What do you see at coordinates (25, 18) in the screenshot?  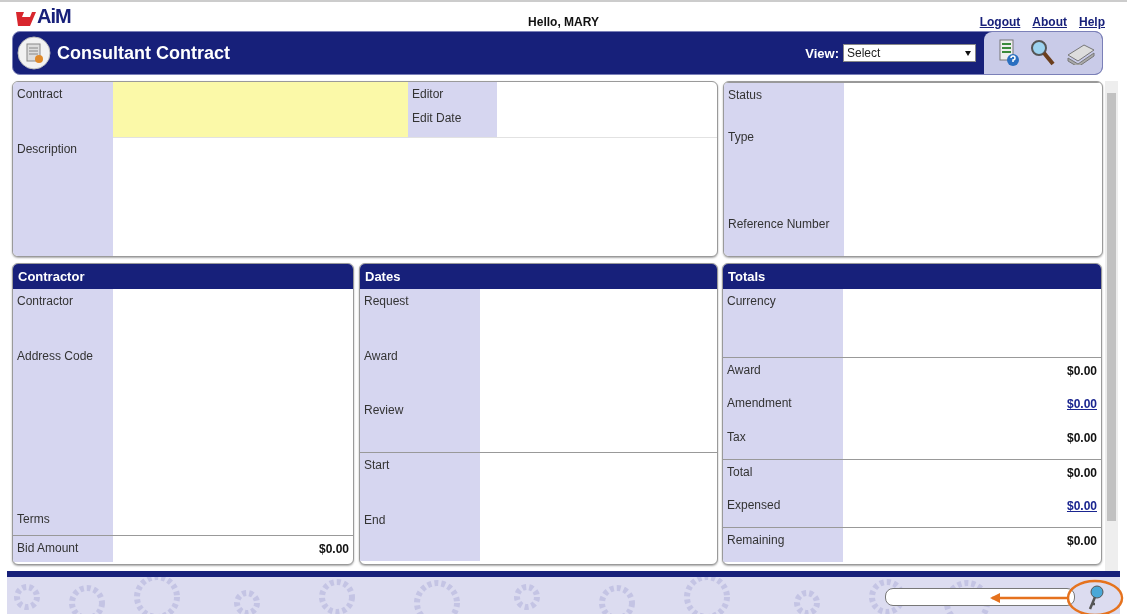 I see `logo-slash-icon` at bounding box center [25, 18].